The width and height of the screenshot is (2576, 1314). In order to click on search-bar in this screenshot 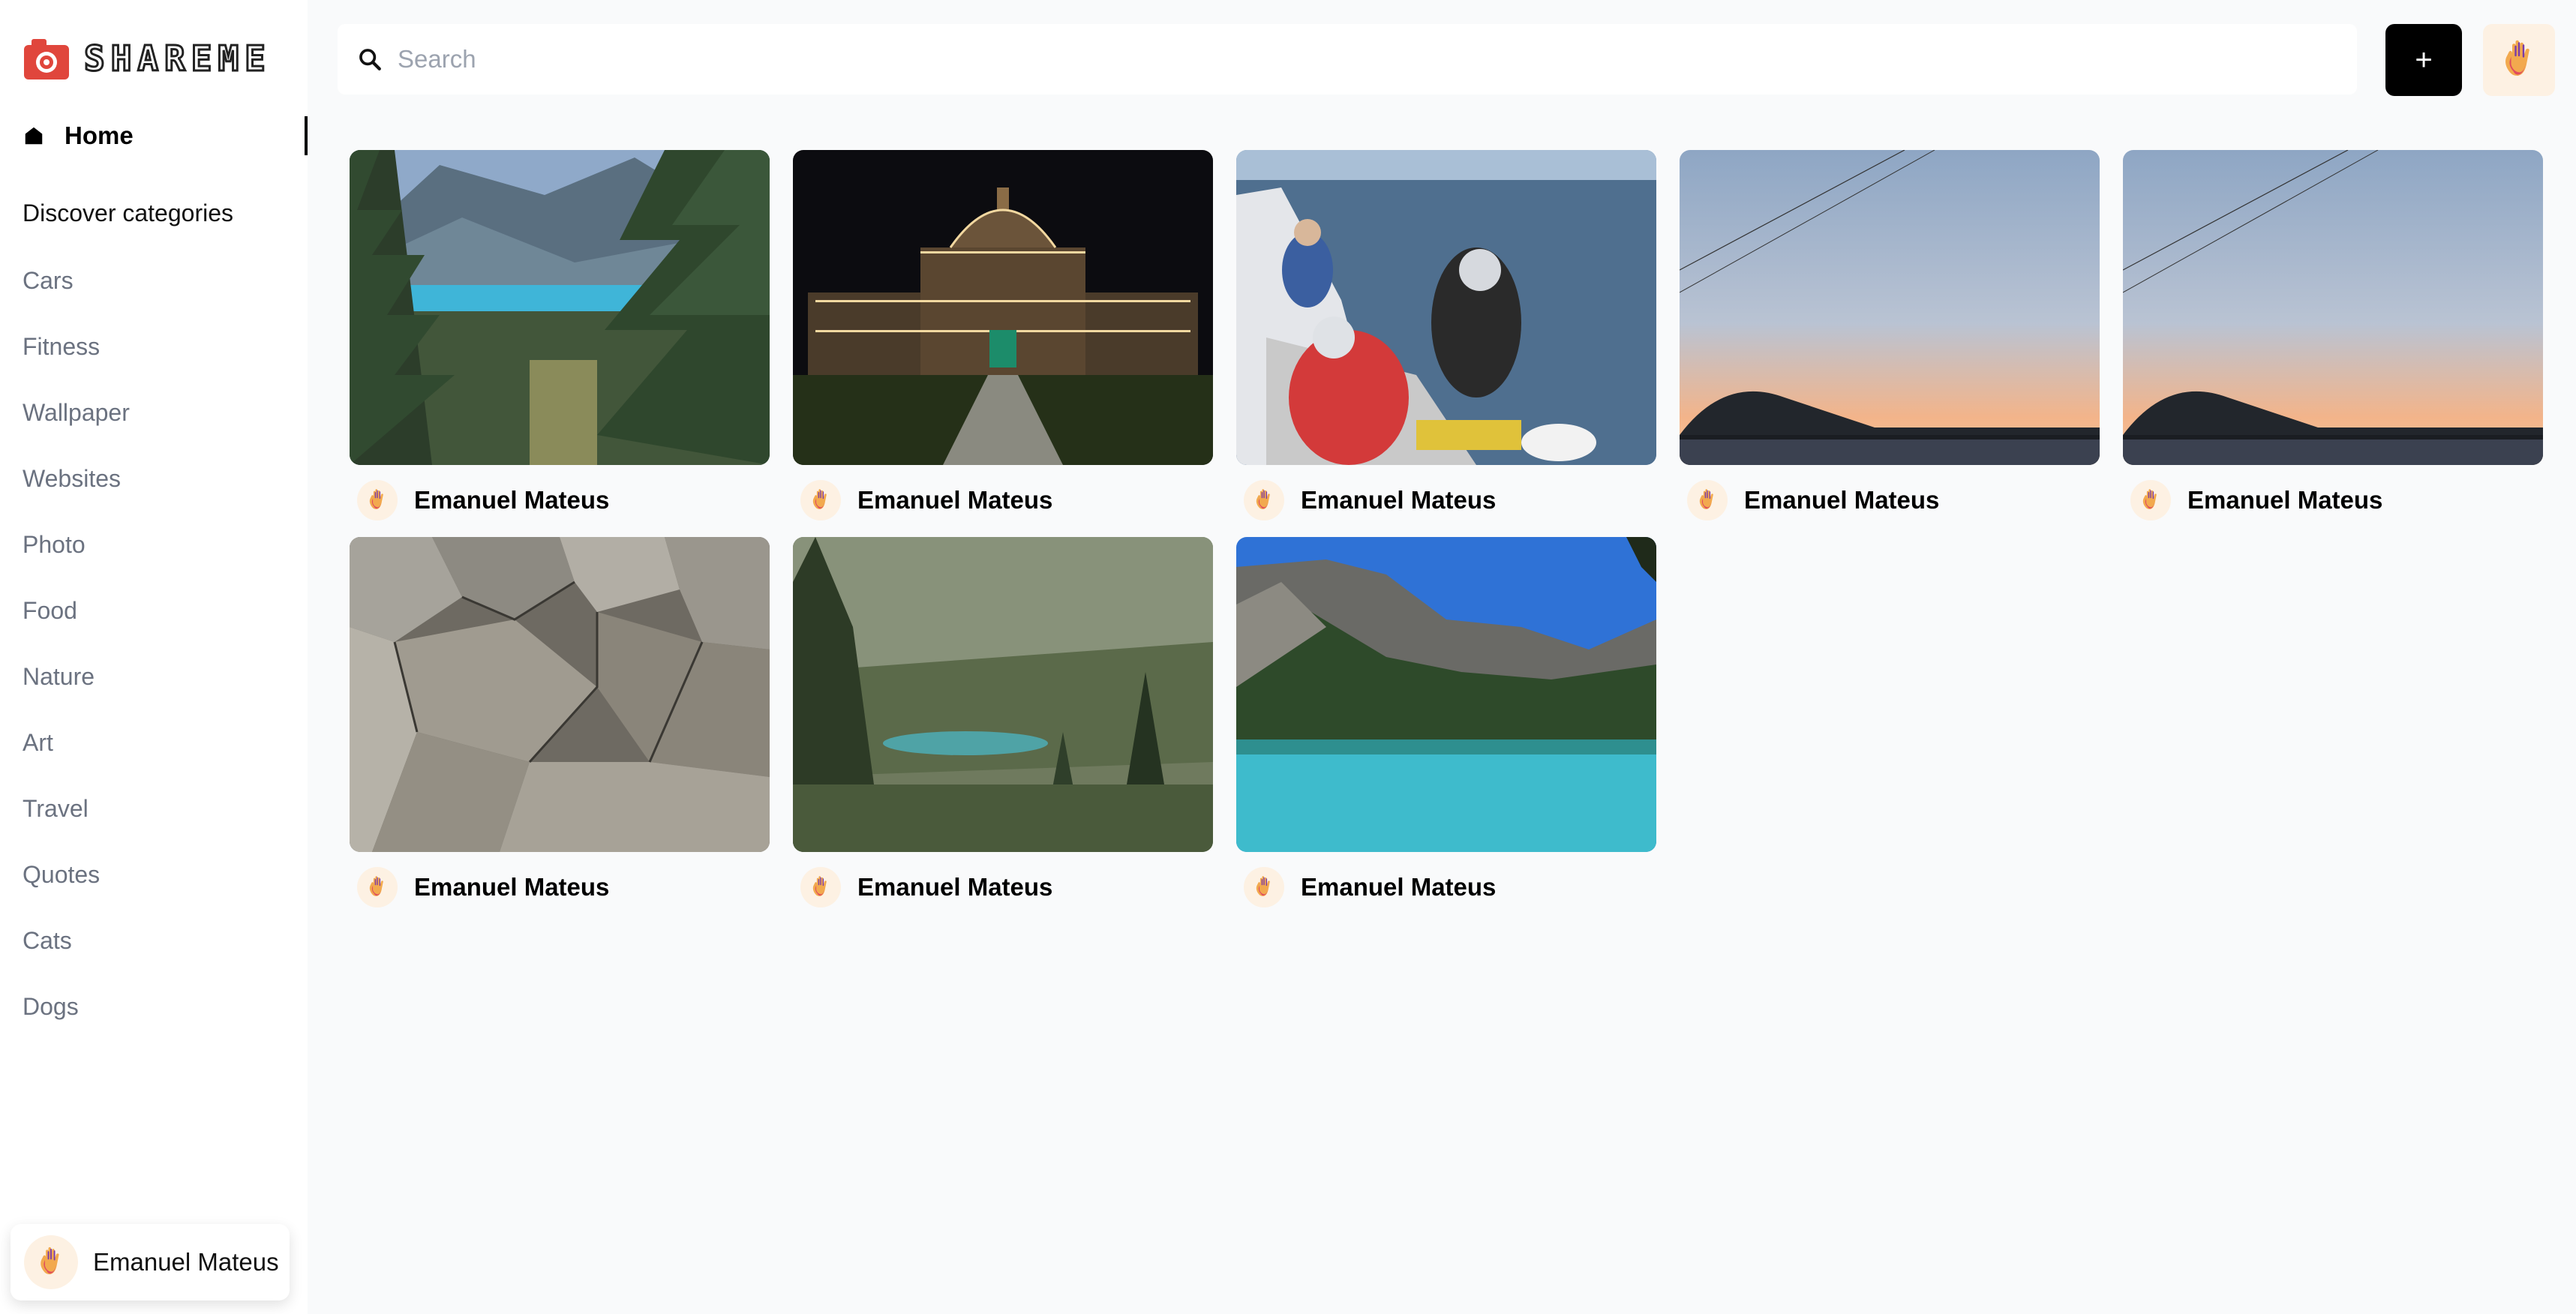, I will do `click(1347, 59)`.